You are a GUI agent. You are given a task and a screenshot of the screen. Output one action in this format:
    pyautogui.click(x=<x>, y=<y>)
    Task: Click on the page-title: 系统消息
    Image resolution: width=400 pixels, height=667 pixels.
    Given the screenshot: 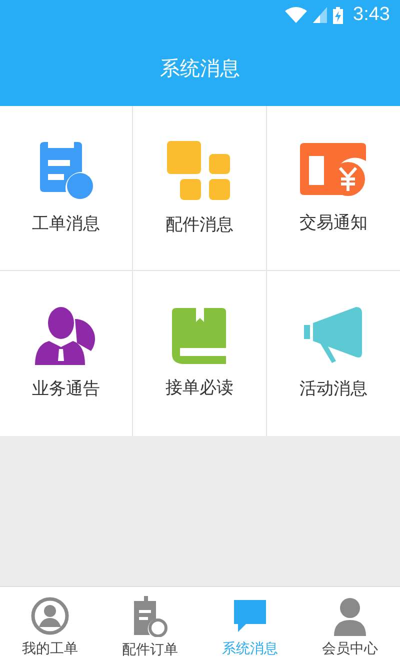 What is the action you would take?
    pyautogui.click(x=200, y=68)
    